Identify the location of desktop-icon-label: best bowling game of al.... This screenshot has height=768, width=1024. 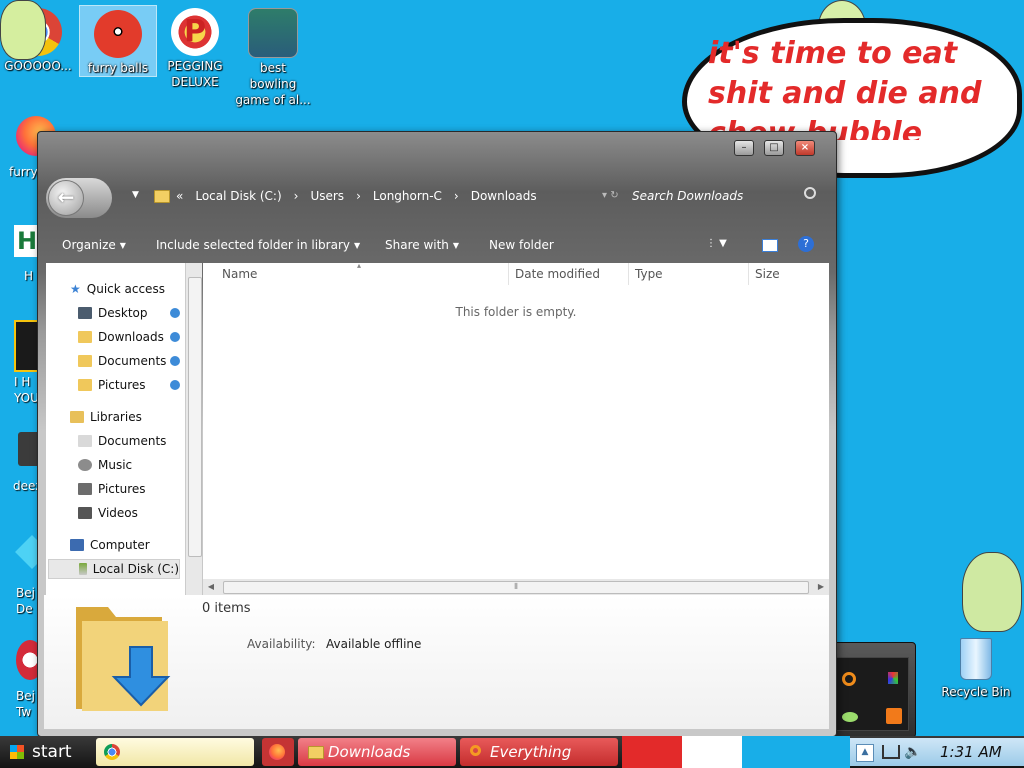
(273, 84).